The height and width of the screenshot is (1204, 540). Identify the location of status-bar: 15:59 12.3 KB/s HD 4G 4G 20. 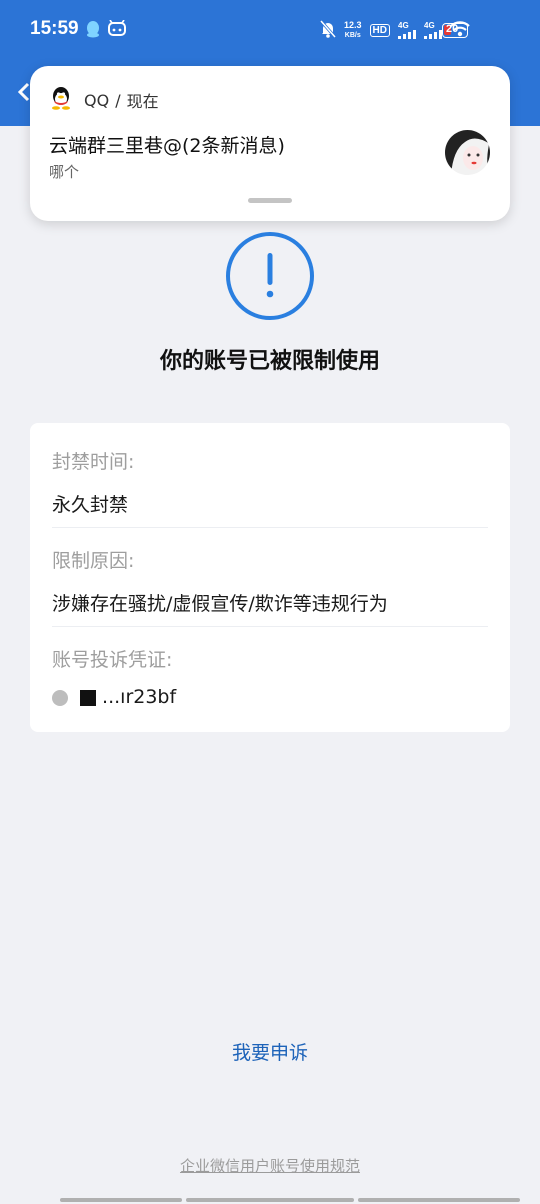
(270, 31).